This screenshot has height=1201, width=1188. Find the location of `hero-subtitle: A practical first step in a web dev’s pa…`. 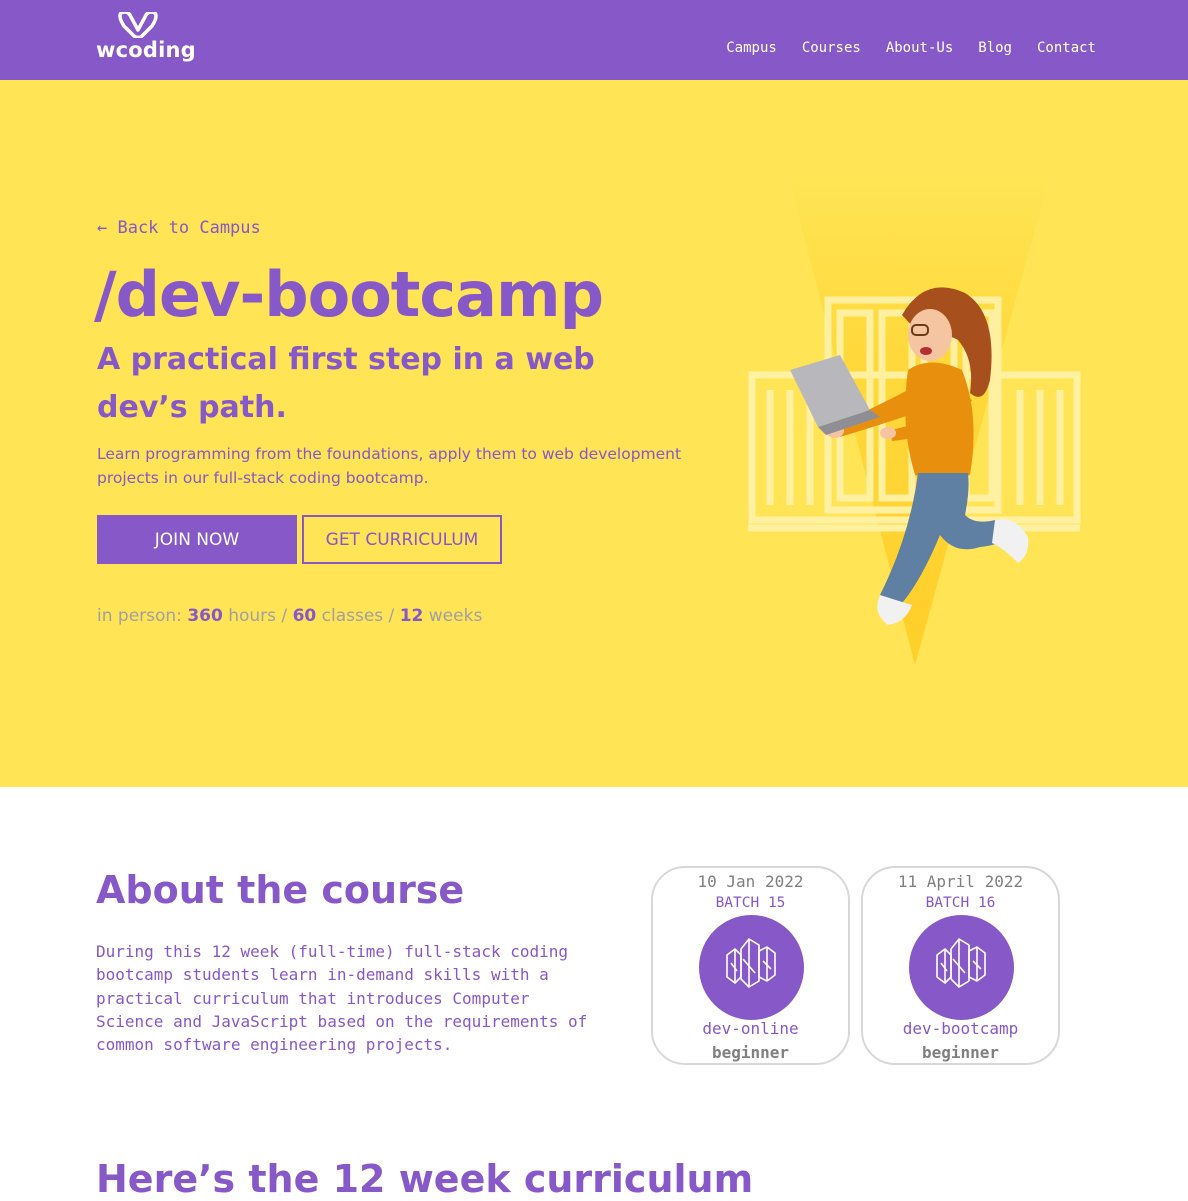

hero-subtitle: A practical first step in a web dev’s pa… is located at coordinates (346, 383).